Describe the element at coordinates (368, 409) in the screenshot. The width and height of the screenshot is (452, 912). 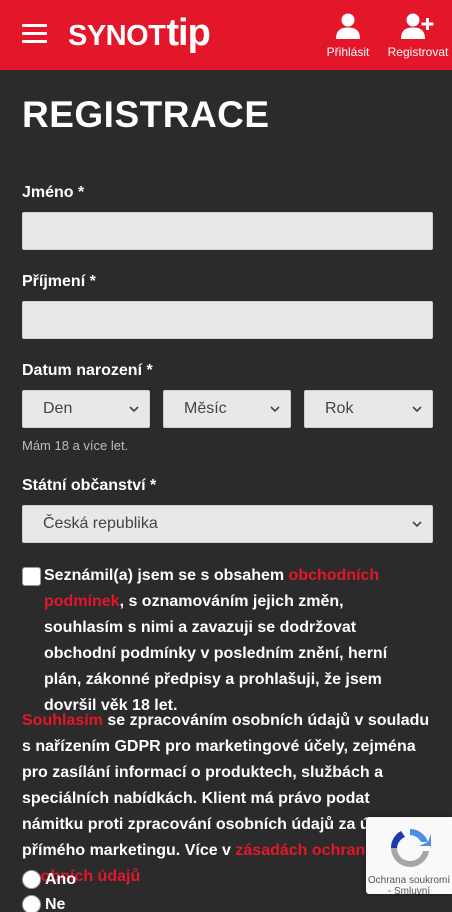
I see `year-select: Rok` at that location.